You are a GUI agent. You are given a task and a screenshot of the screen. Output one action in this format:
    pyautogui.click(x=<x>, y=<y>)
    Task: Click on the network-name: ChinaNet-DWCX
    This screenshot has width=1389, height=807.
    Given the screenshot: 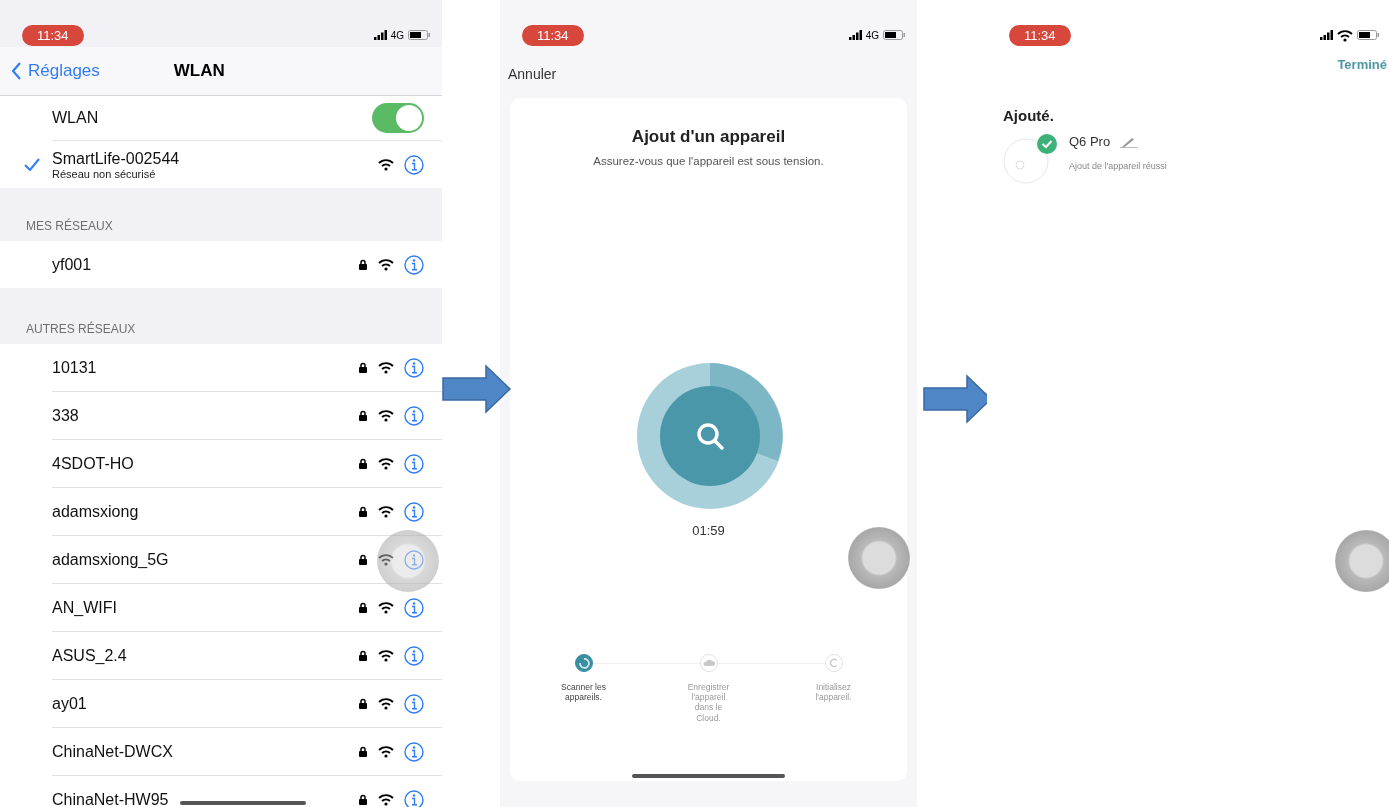 What is the action you would take?
    pyautogui.click(x=205, y=751)
    